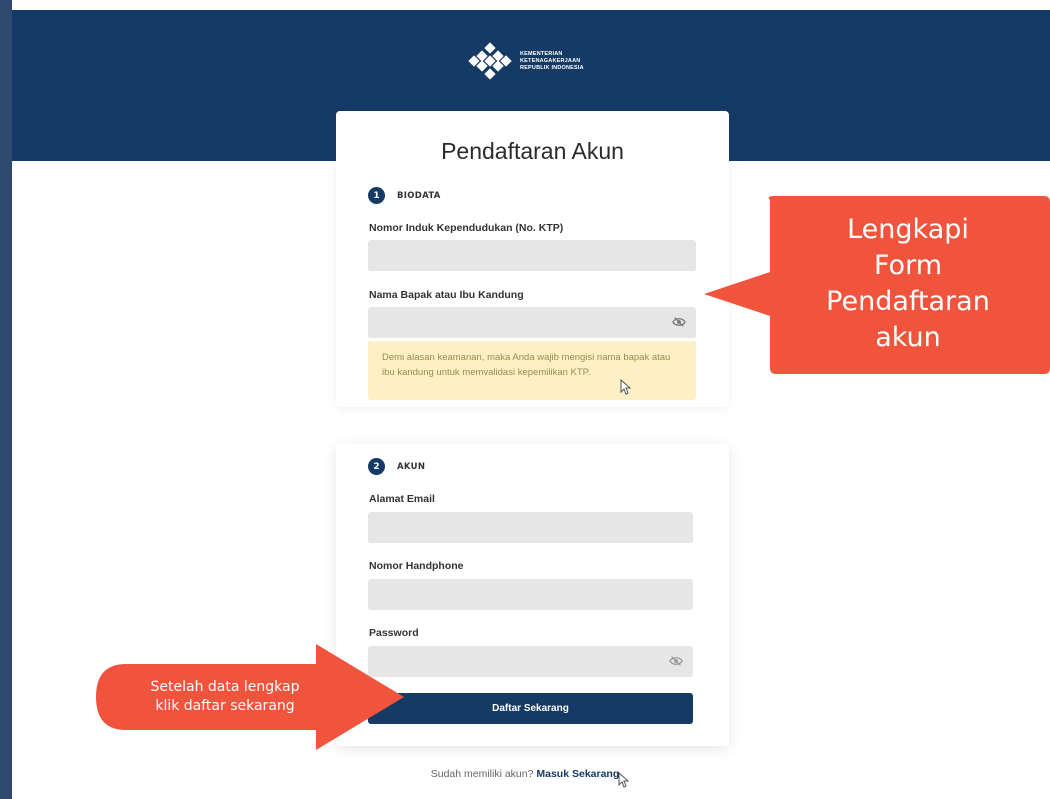 This screenshot has width=1050, height=799. Describe the element at coordinates (396, 466) in the screenshot. I see `section-account-header: 2 AKUN` at that location.